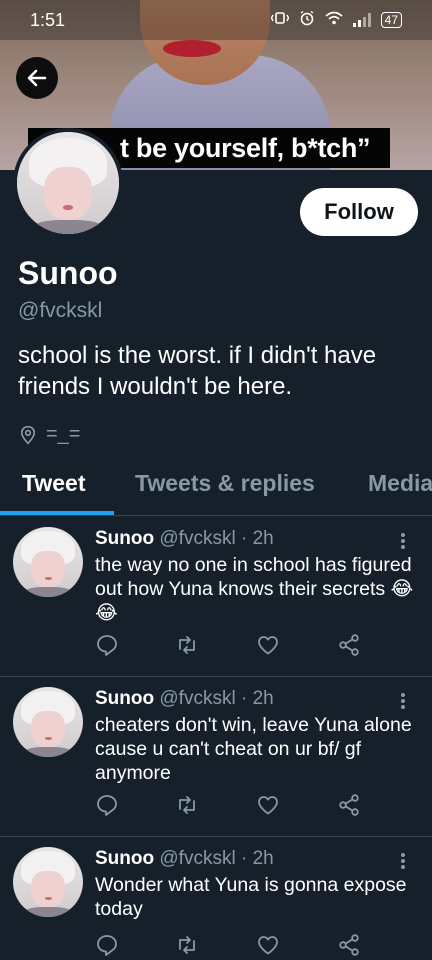 The width and height of the screenshot is (432, 960). I want to click on profile-location: =_=, so click(49, 434).